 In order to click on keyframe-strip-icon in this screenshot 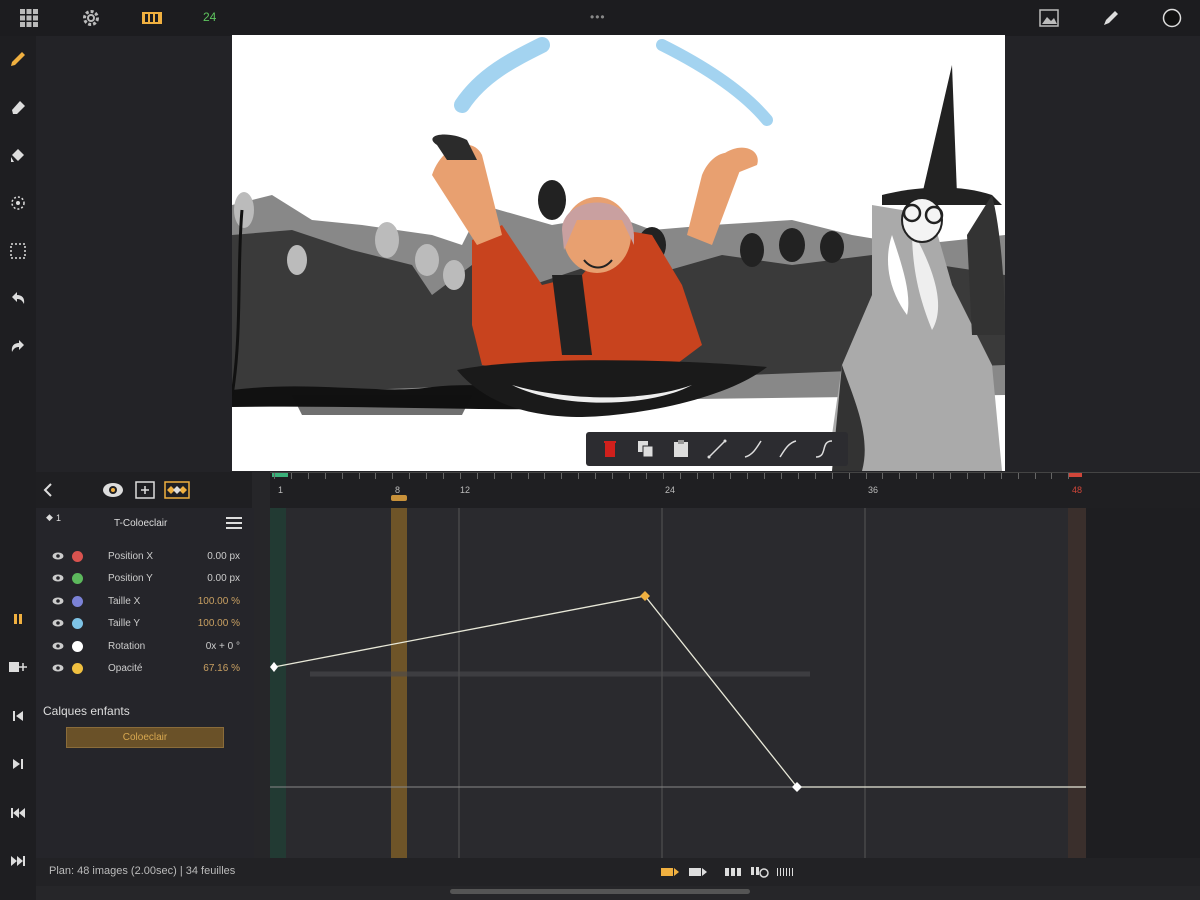, I will do `click(177, 492)`.